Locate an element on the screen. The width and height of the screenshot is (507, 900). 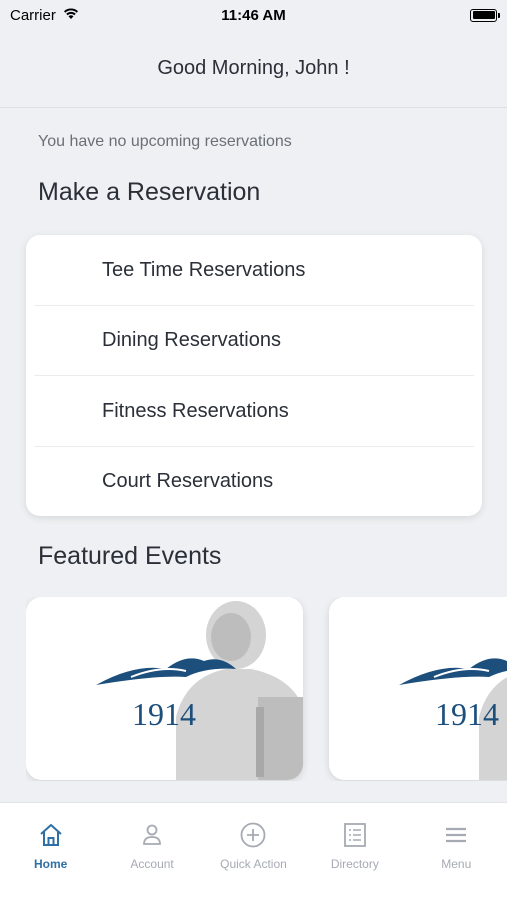
header: Good Morning, John ! is located at coordinates (253, 69).